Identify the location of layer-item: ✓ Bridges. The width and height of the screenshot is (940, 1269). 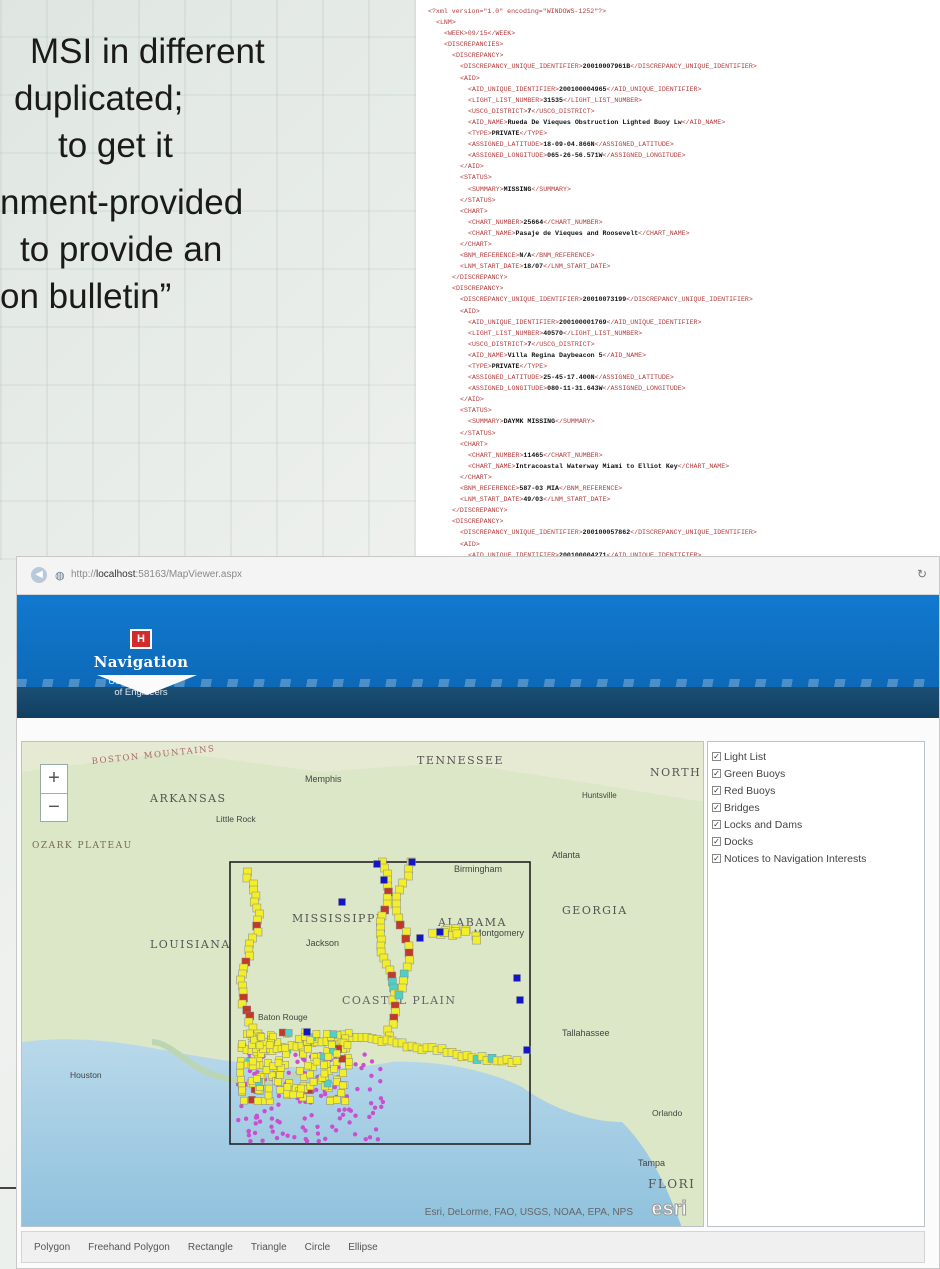
(818, 807).